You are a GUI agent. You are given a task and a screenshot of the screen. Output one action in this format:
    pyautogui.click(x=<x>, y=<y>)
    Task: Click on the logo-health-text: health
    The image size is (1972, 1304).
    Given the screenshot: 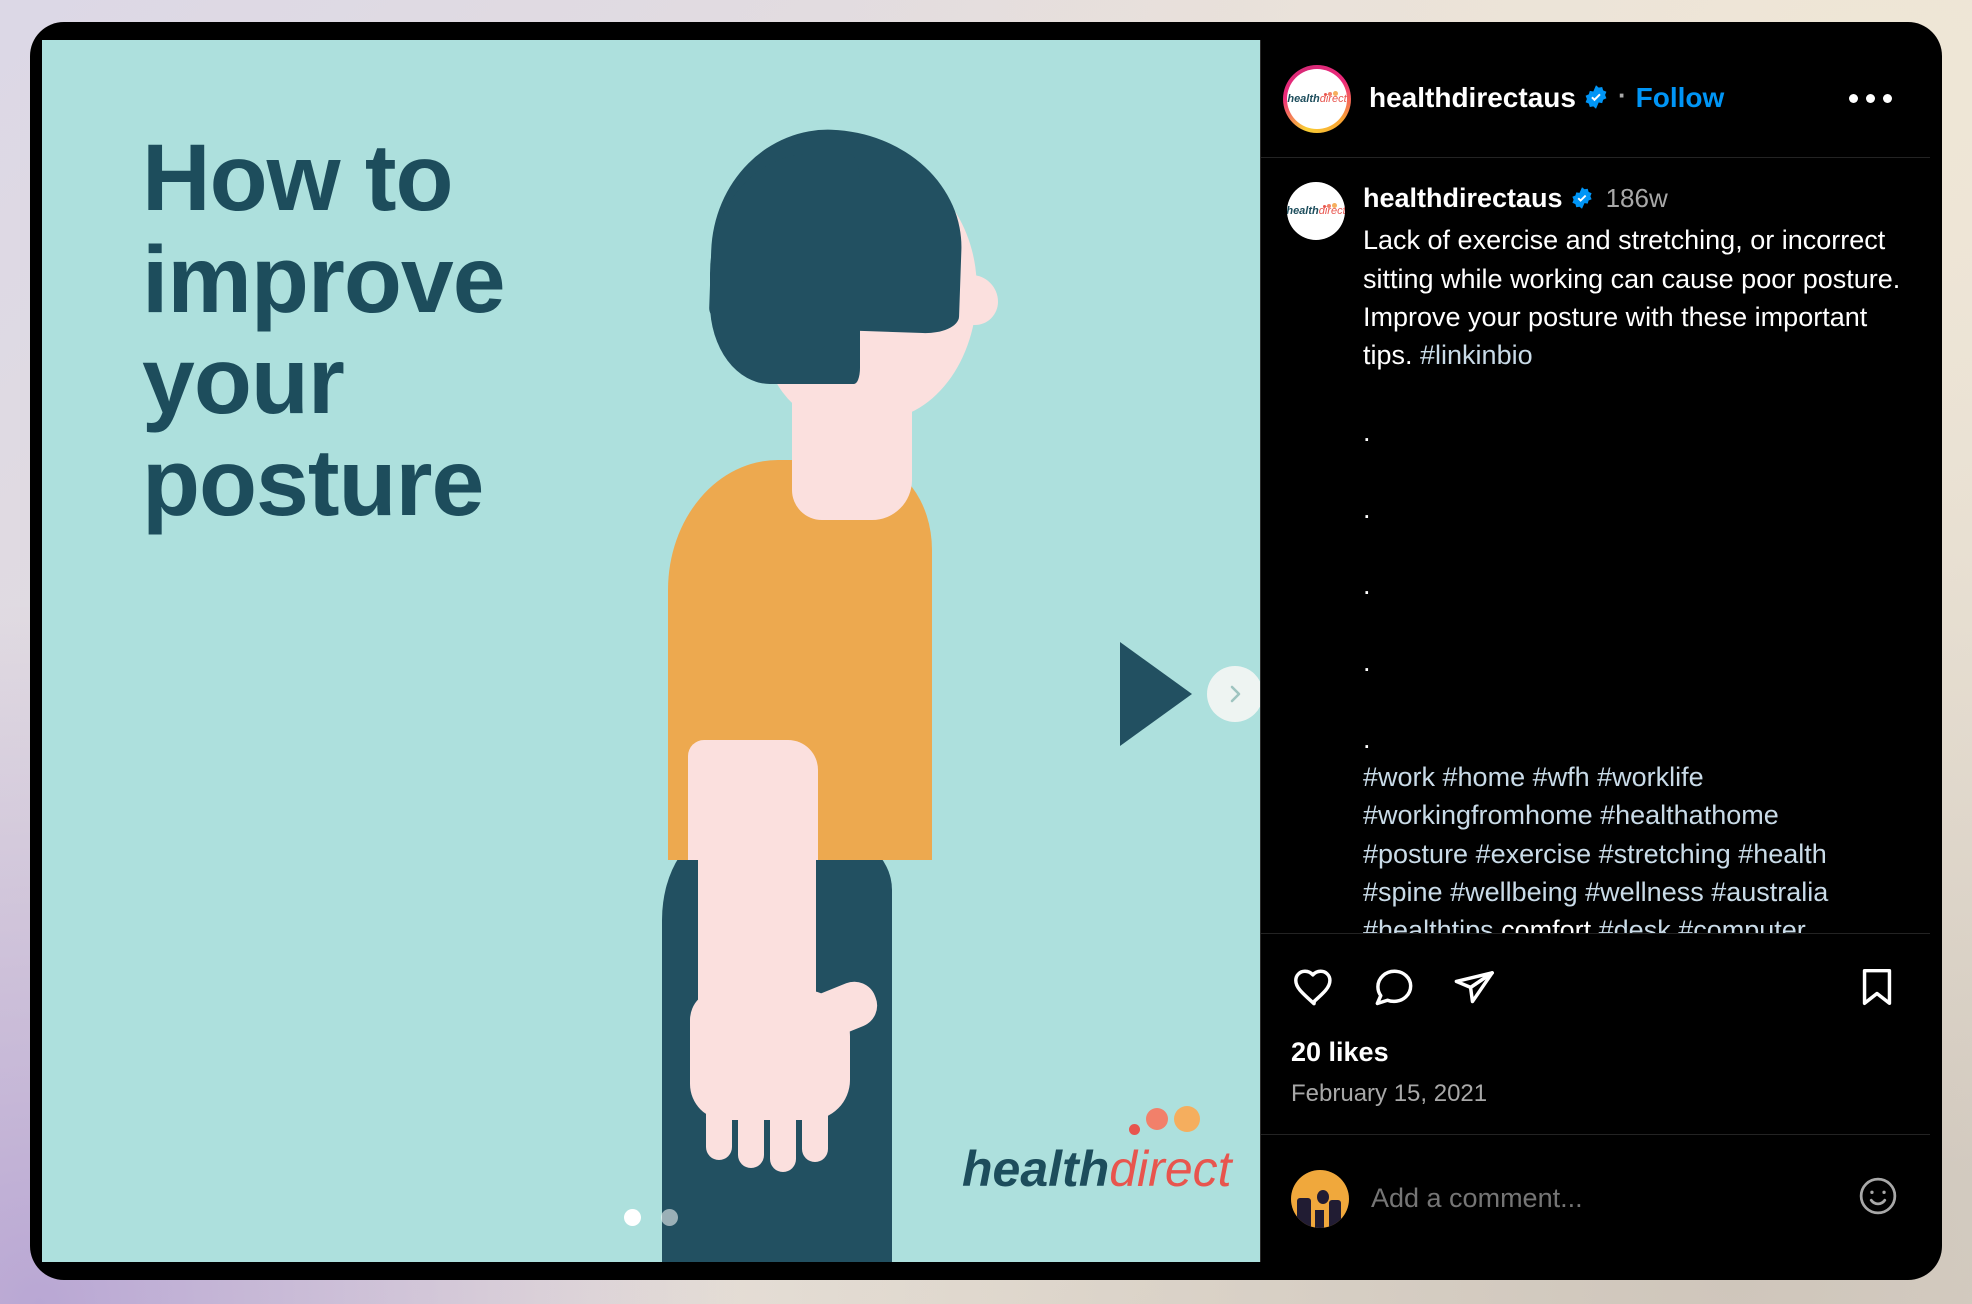 What is the action you would take?
    pyautogui.click(x=1036, y=1169)
    